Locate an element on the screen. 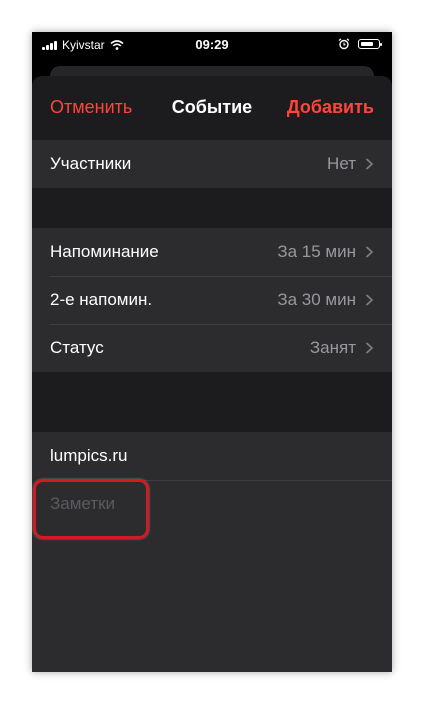  battery-icon is located at coordinates (370, 44).